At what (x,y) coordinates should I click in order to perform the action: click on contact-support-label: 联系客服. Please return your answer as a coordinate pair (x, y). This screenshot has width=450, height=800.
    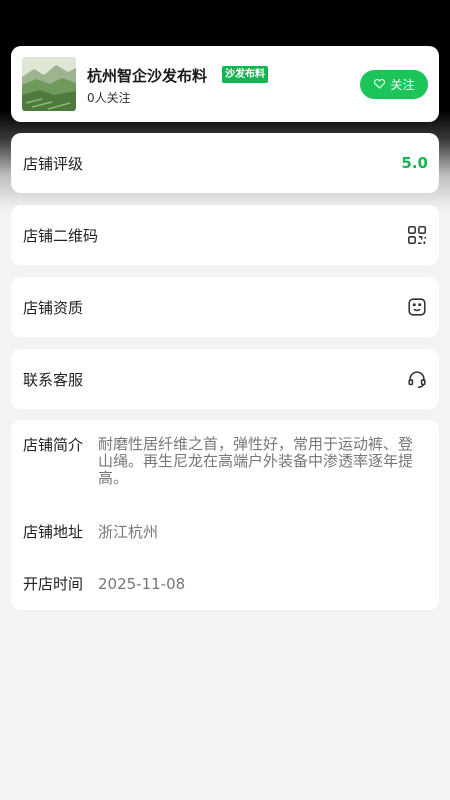
    Looking at the image, I should click on (53, 379).